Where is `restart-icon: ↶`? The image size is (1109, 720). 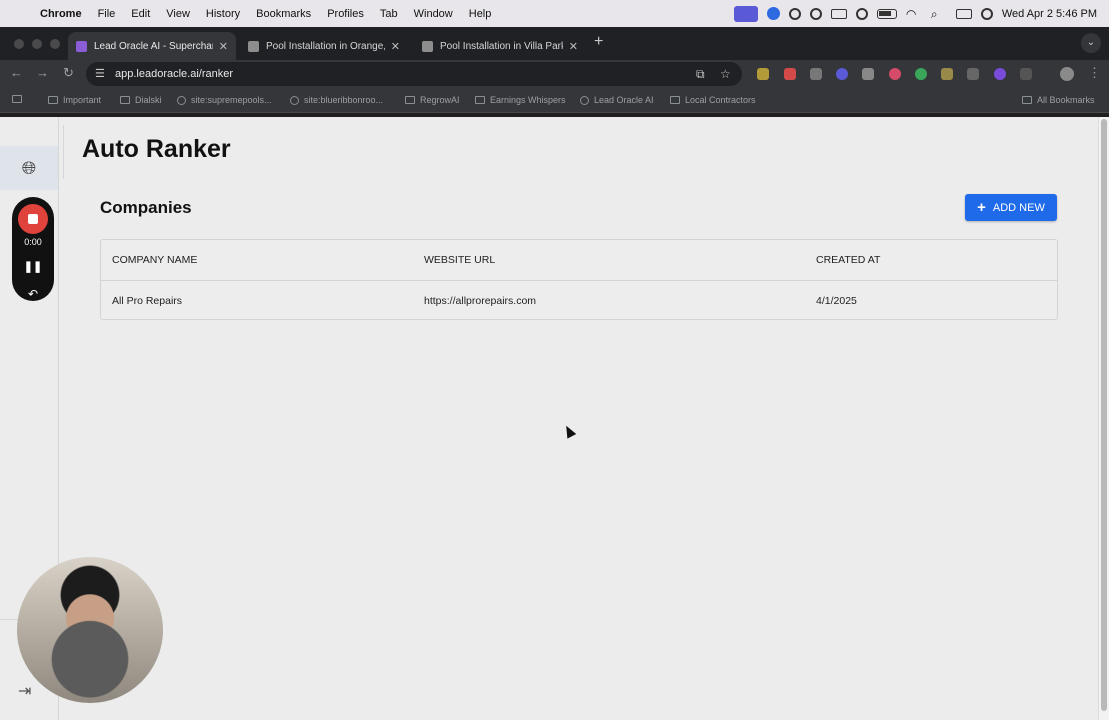
restart-icon: ↶ is located at coordinates (33, 294).